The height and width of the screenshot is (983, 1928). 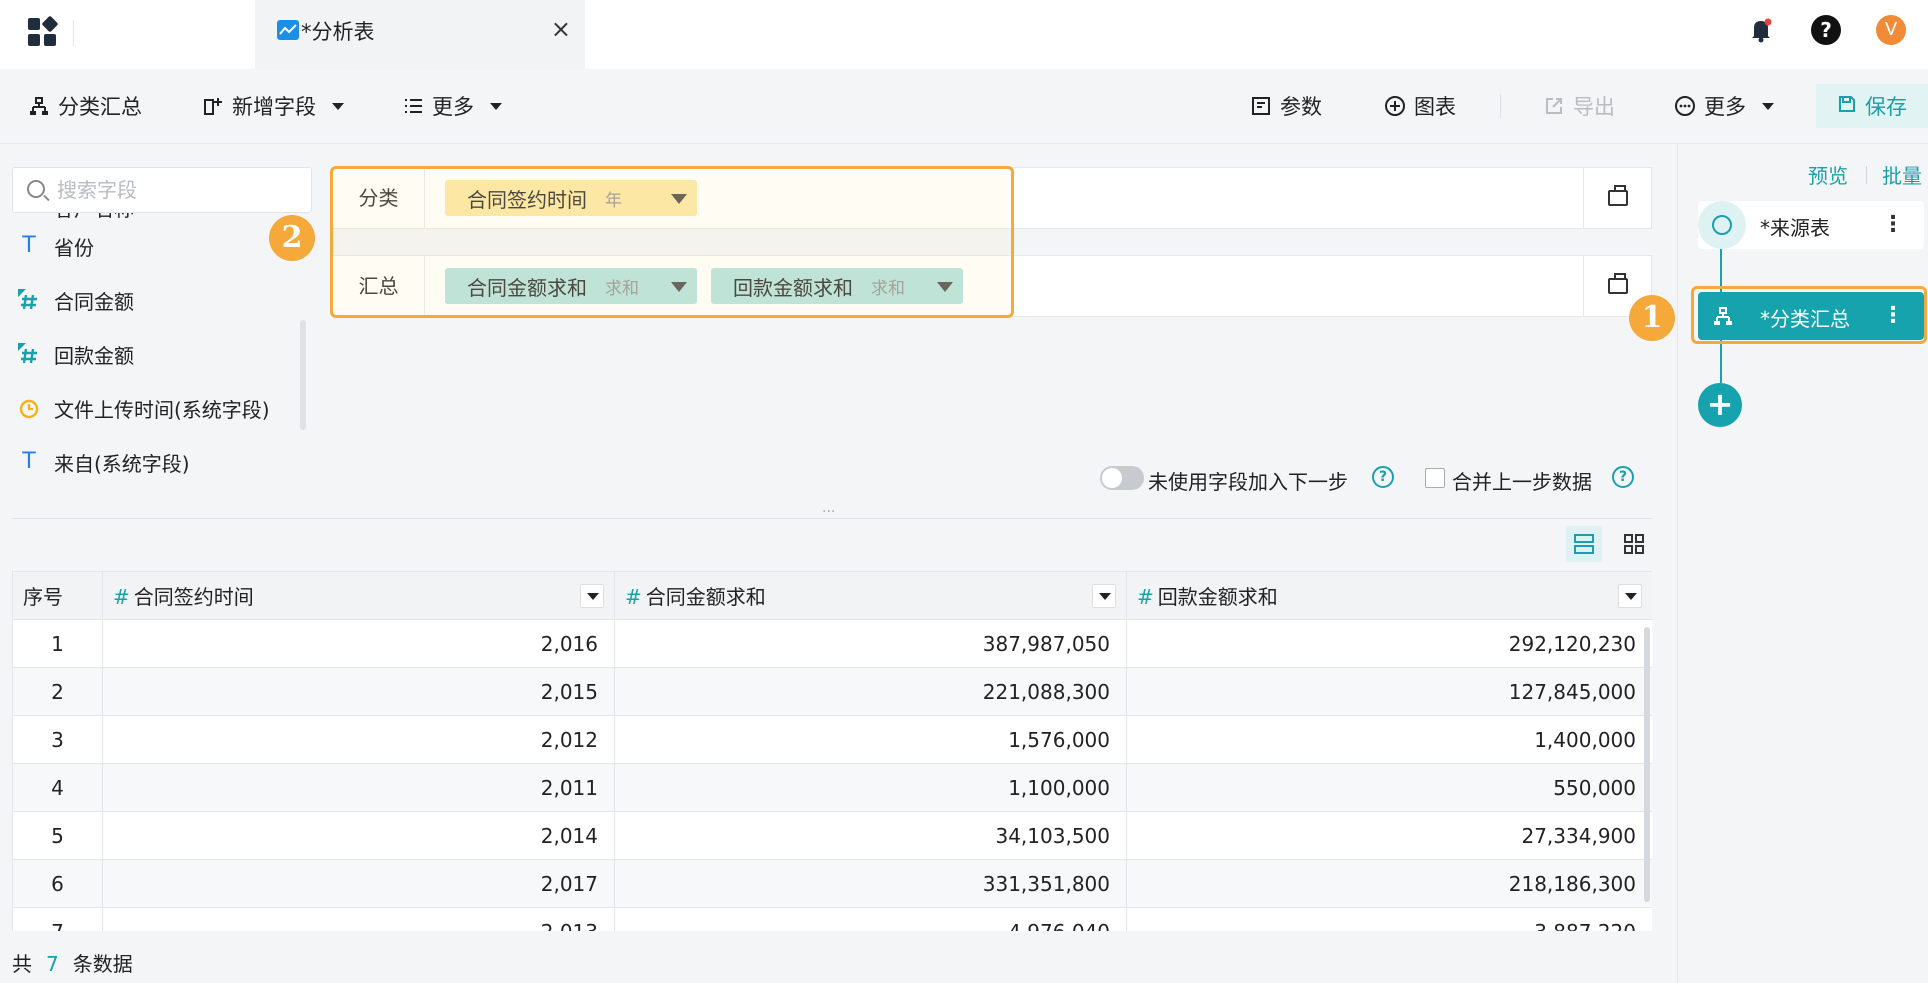 I want to click on table-row: 3 2,012 1,576,000 1,400,000, so click(x=832, y=739).